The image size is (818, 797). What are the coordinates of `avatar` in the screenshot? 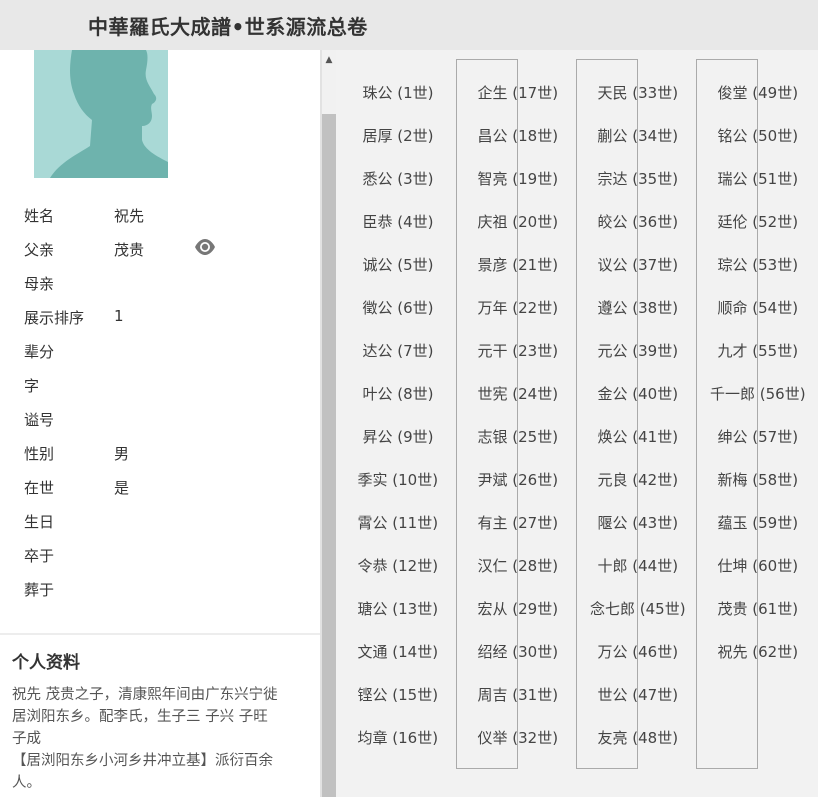 It's located at (101, 114).